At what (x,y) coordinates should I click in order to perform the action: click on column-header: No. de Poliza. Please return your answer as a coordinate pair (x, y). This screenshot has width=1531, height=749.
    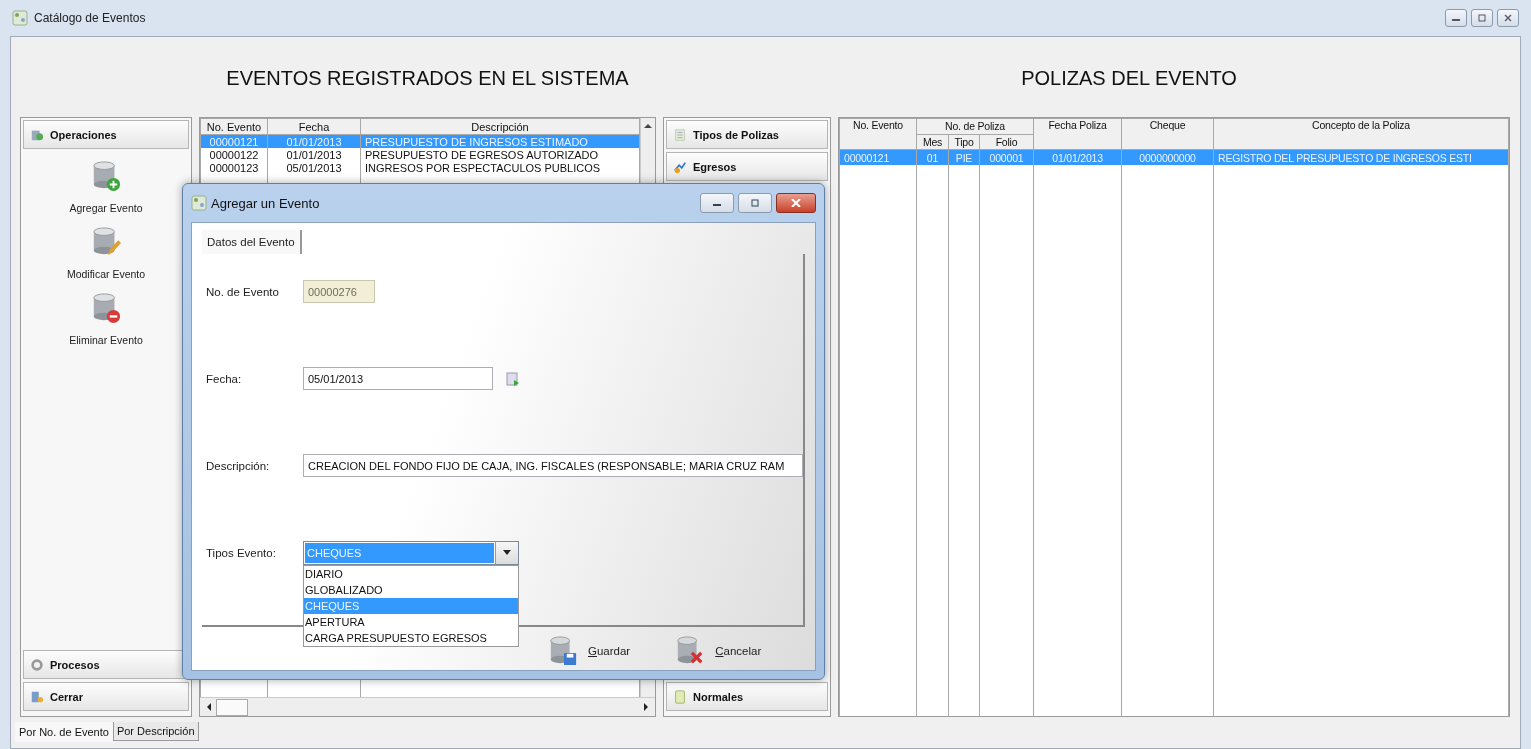
    Looking at the image, I should click on (975, 126).